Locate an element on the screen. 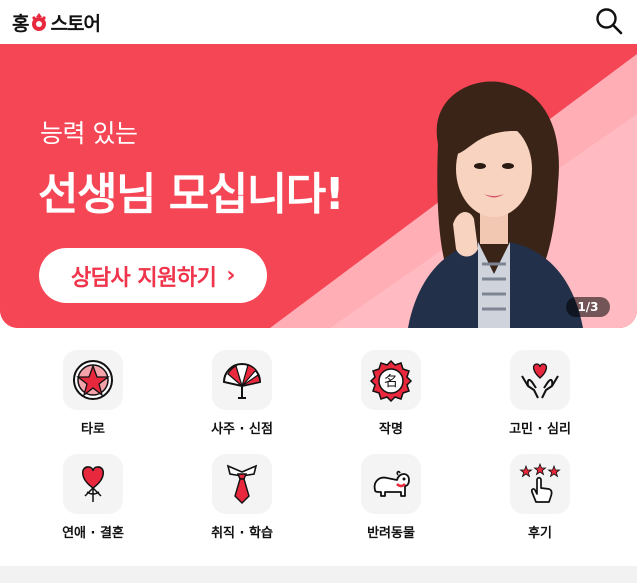 The width and height of the screenshot is (637, 583). name-seal-icon: 名 is located at coordinates (391, 380).